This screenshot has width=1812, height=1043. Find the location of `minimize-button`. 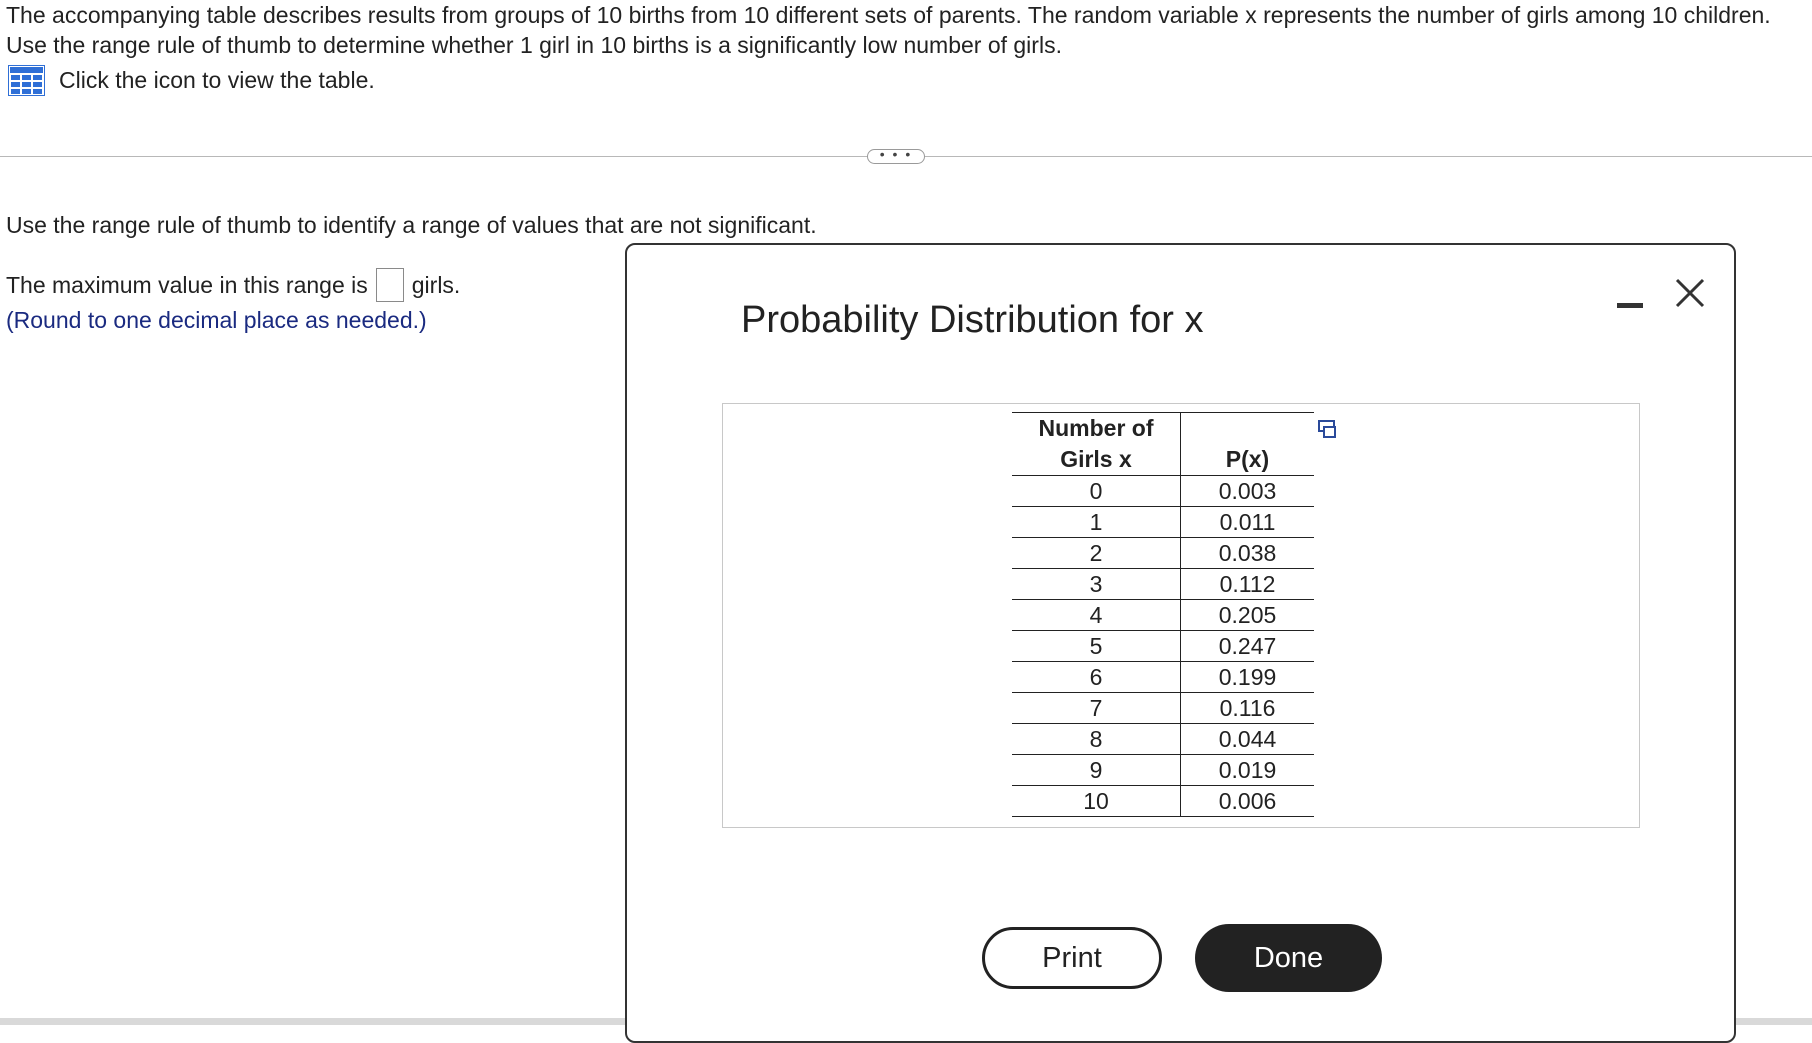

minimize-button is located at coordinates (1629, 304).